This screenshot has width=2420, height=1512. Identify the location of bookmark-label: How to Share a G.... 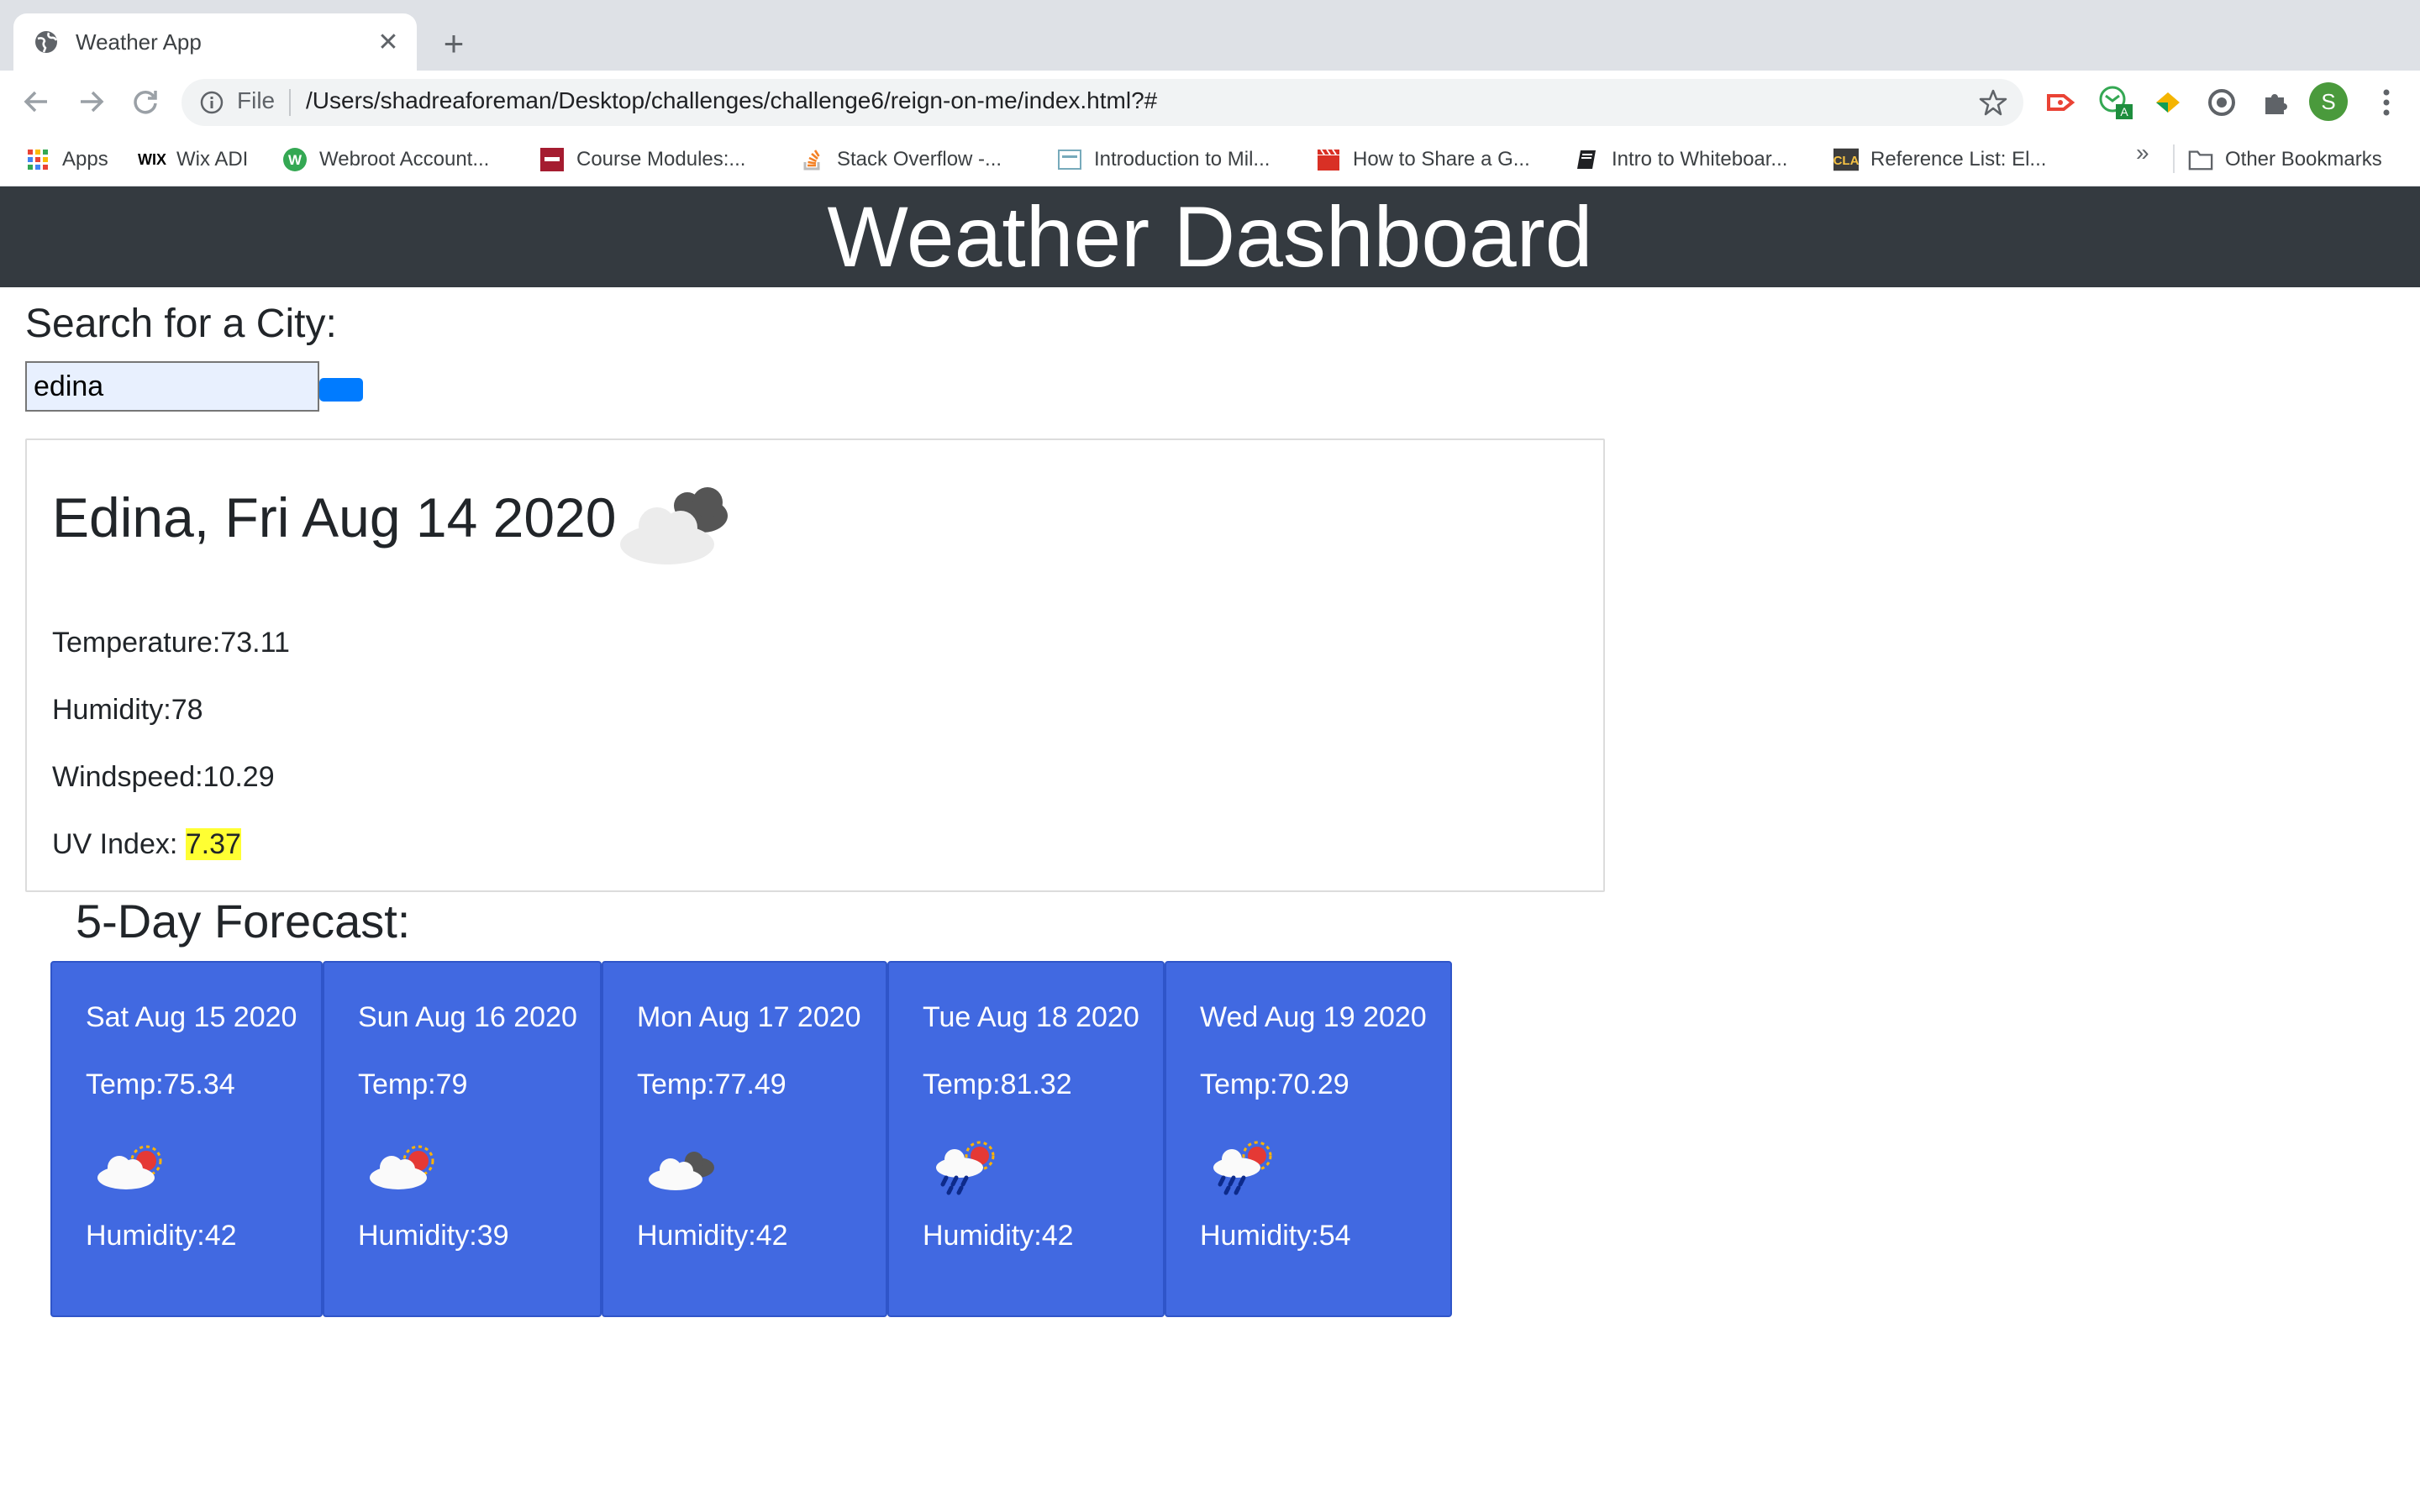
(1441, 159).